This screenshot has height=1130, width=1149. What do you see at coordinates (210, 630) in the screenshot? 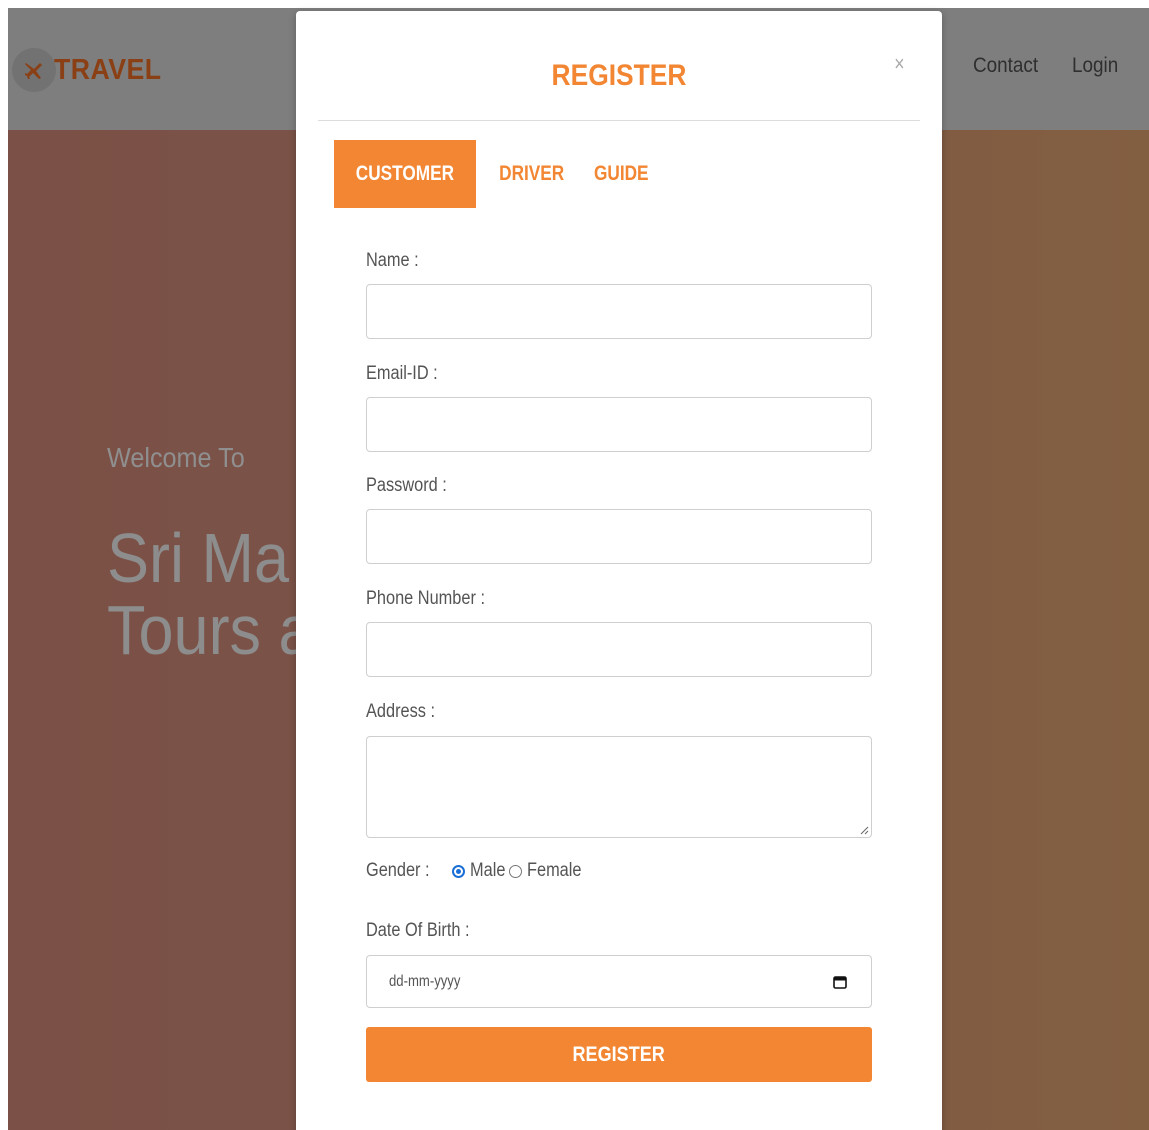
I see `hero-title-line-2: Tours a` at bounding box center [210, 630].